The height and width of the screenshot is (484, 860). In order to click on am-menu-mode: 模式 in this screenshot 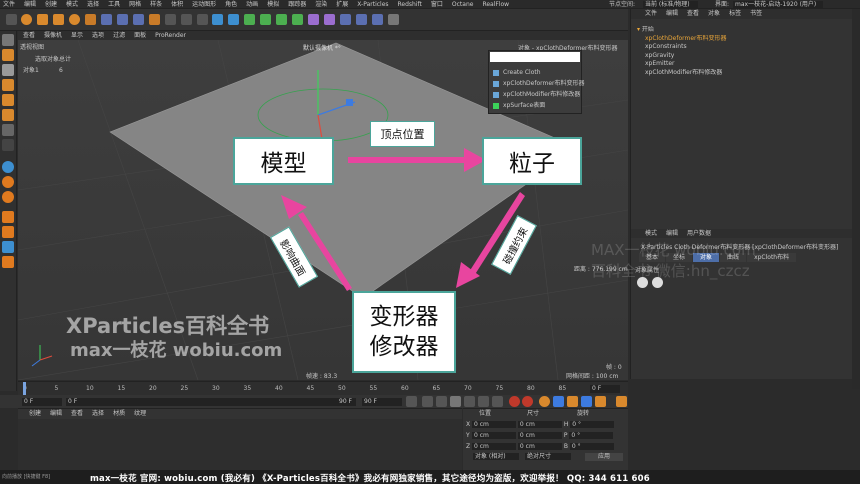, I will do `click(651, 233)`.